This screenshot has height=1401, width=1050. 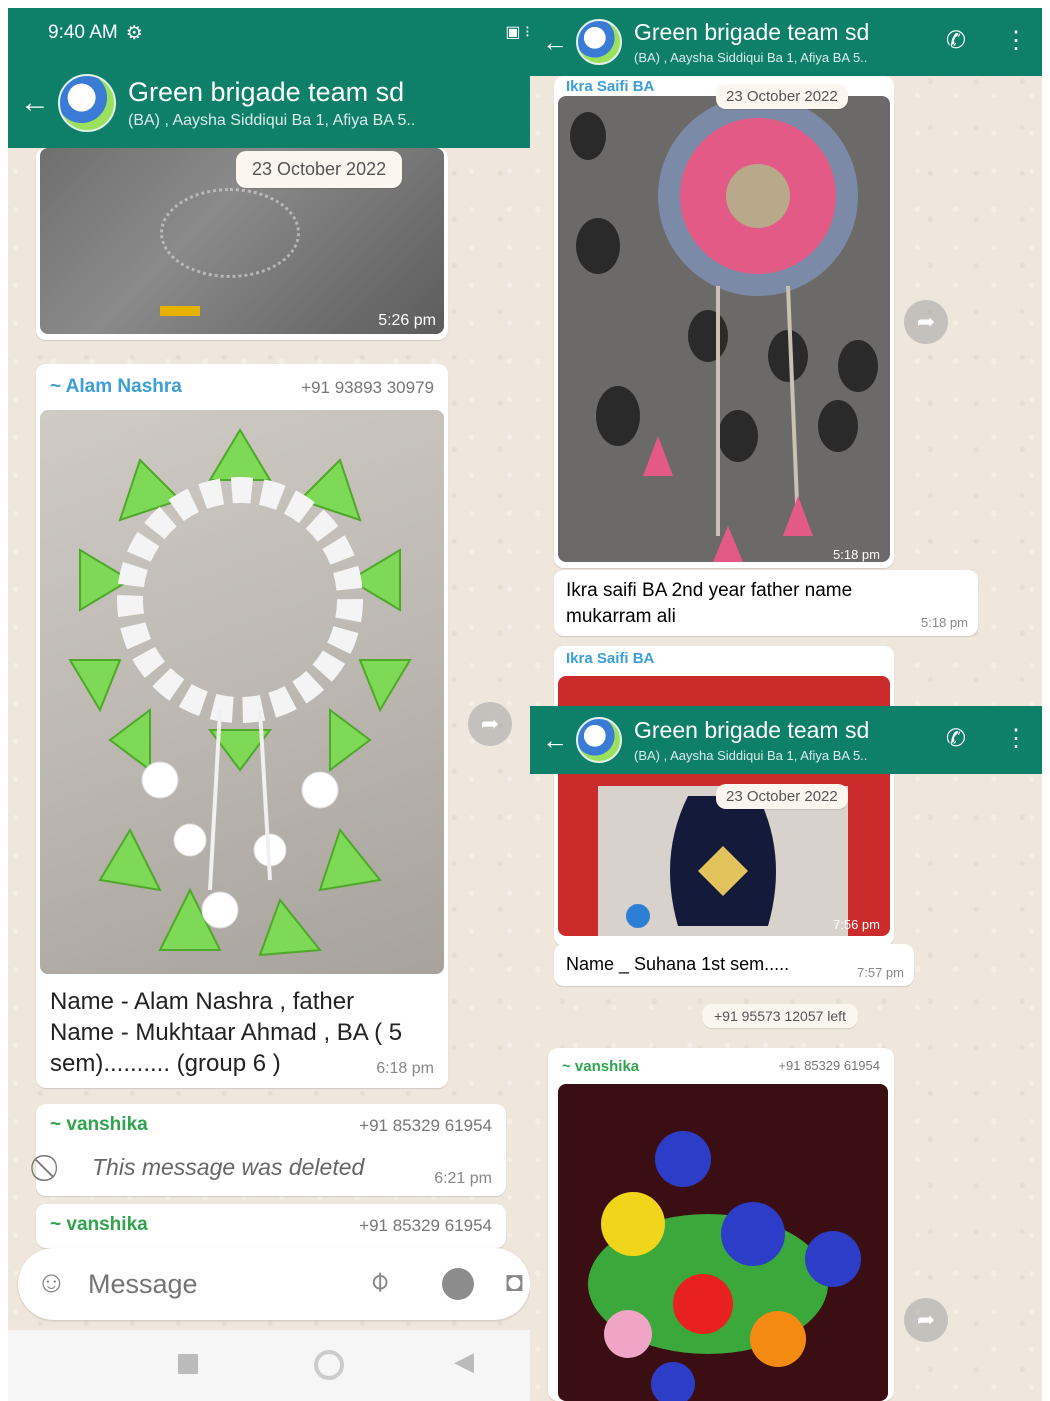 I want to click on attach-icon: ⌀, so click(x=378, y=1280).